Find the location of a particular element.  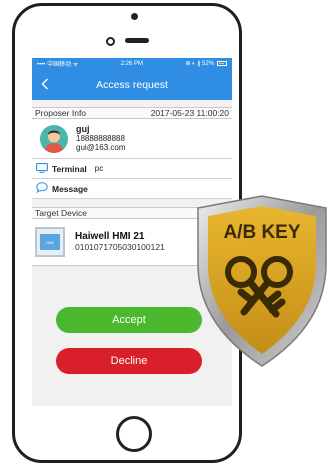

device-name: Haiwell HMI 21 is located at coordinates (110, 236).